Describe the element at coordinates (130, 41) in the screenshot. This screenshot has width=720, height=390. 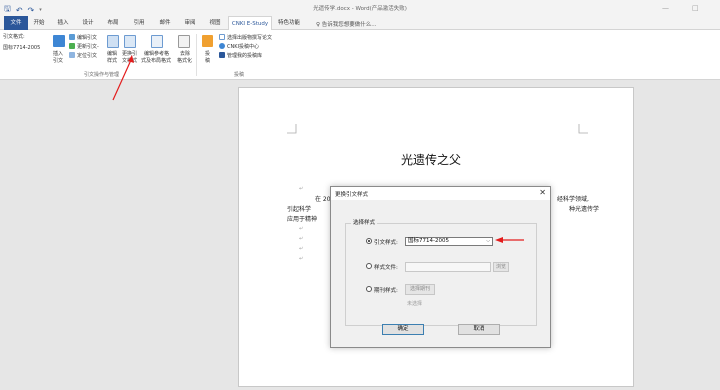
I see `change-style-icon` at that location.